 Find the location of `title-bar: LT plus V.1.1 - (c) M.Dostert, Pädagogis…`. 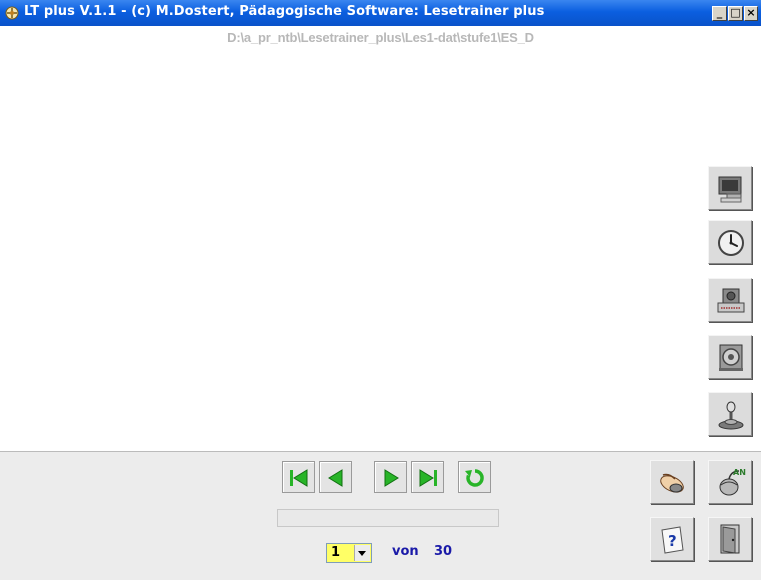

title-bar: LT plus V.1.1 - (c) M.Dostert, Pädagogis… is located at coordinates (380, 13).